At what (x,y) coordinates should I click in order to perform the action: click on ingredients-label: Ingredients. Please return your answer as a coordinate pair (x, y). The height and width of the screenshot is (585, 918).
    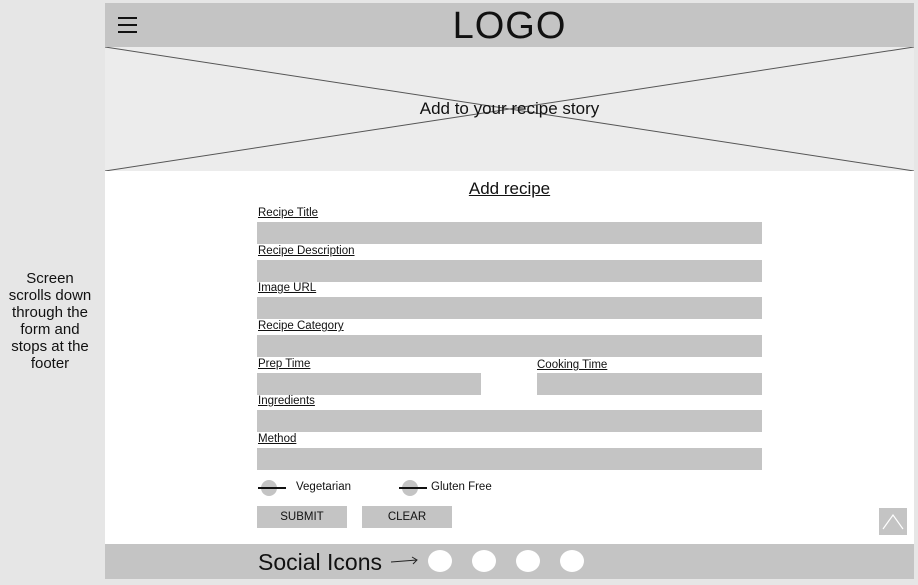
    Looking at the image, I should click on (286, 401).